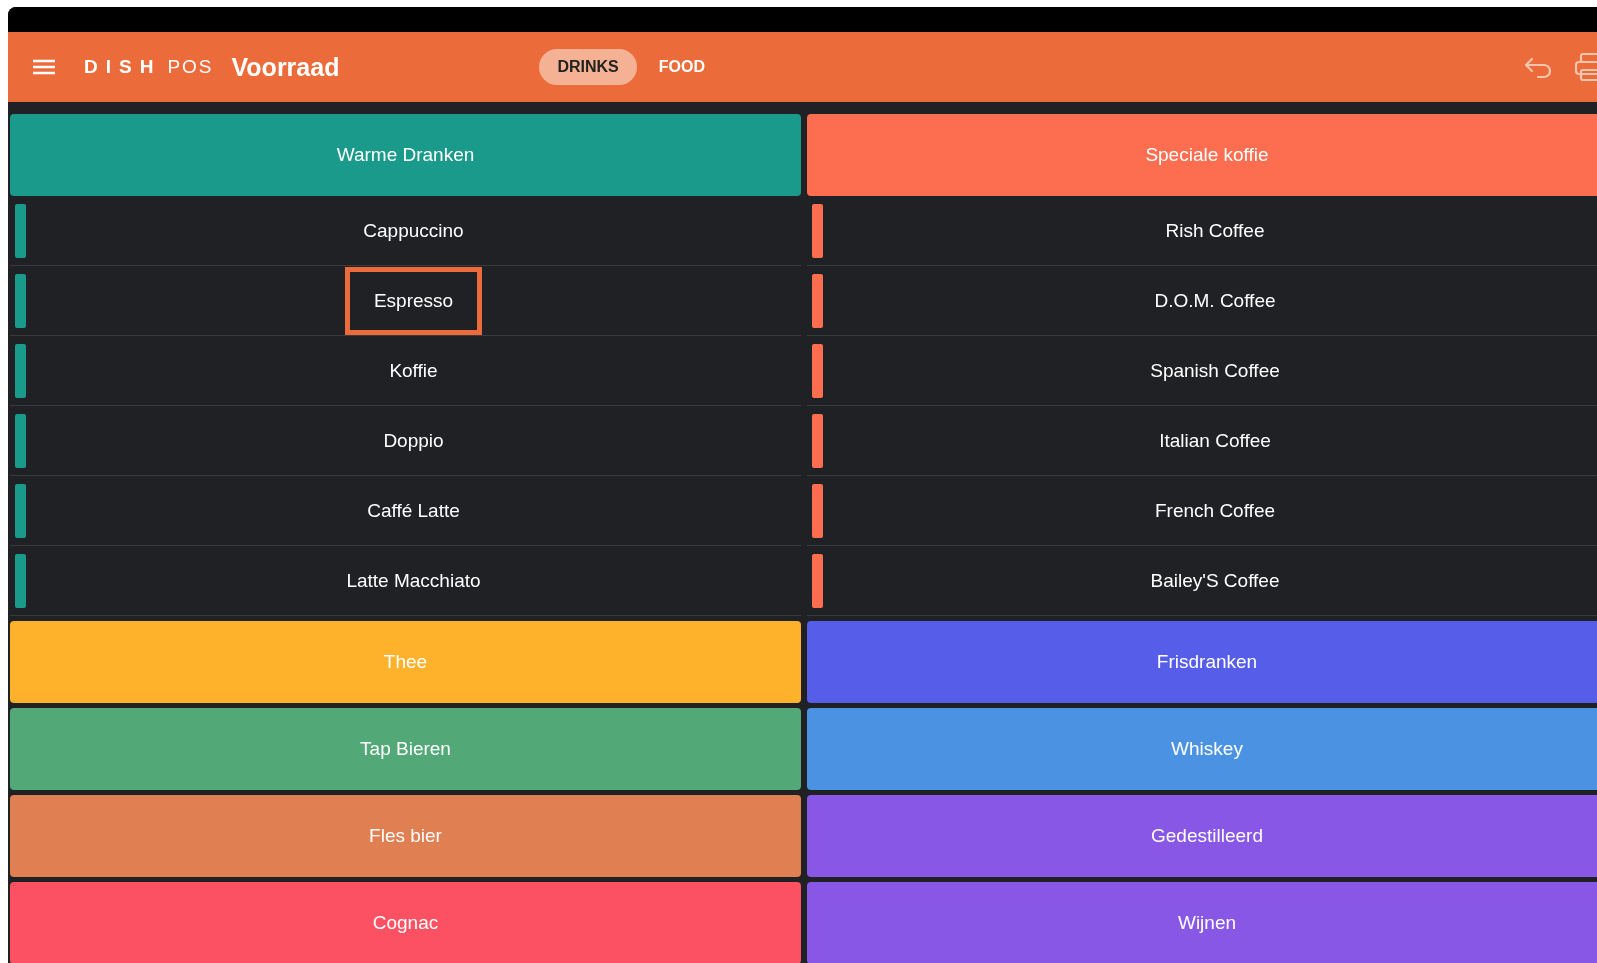 This screenshot has height=963, width=1597. Describe the element at coordinates (413, 300) in the screenshot. I see `product-item: Espresso` at that location.